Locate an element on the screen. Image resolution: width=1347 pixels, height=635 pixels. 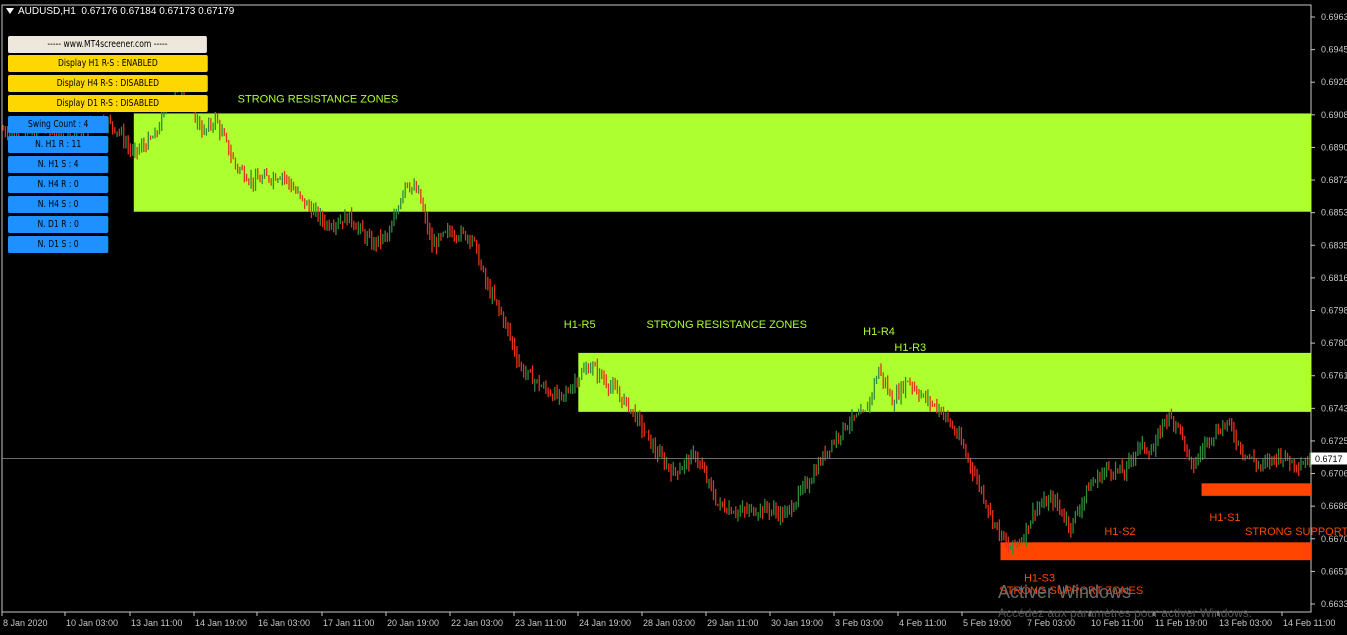
x-tick-label: 13 Jan 11:00 is located at coordinates (156, 623).